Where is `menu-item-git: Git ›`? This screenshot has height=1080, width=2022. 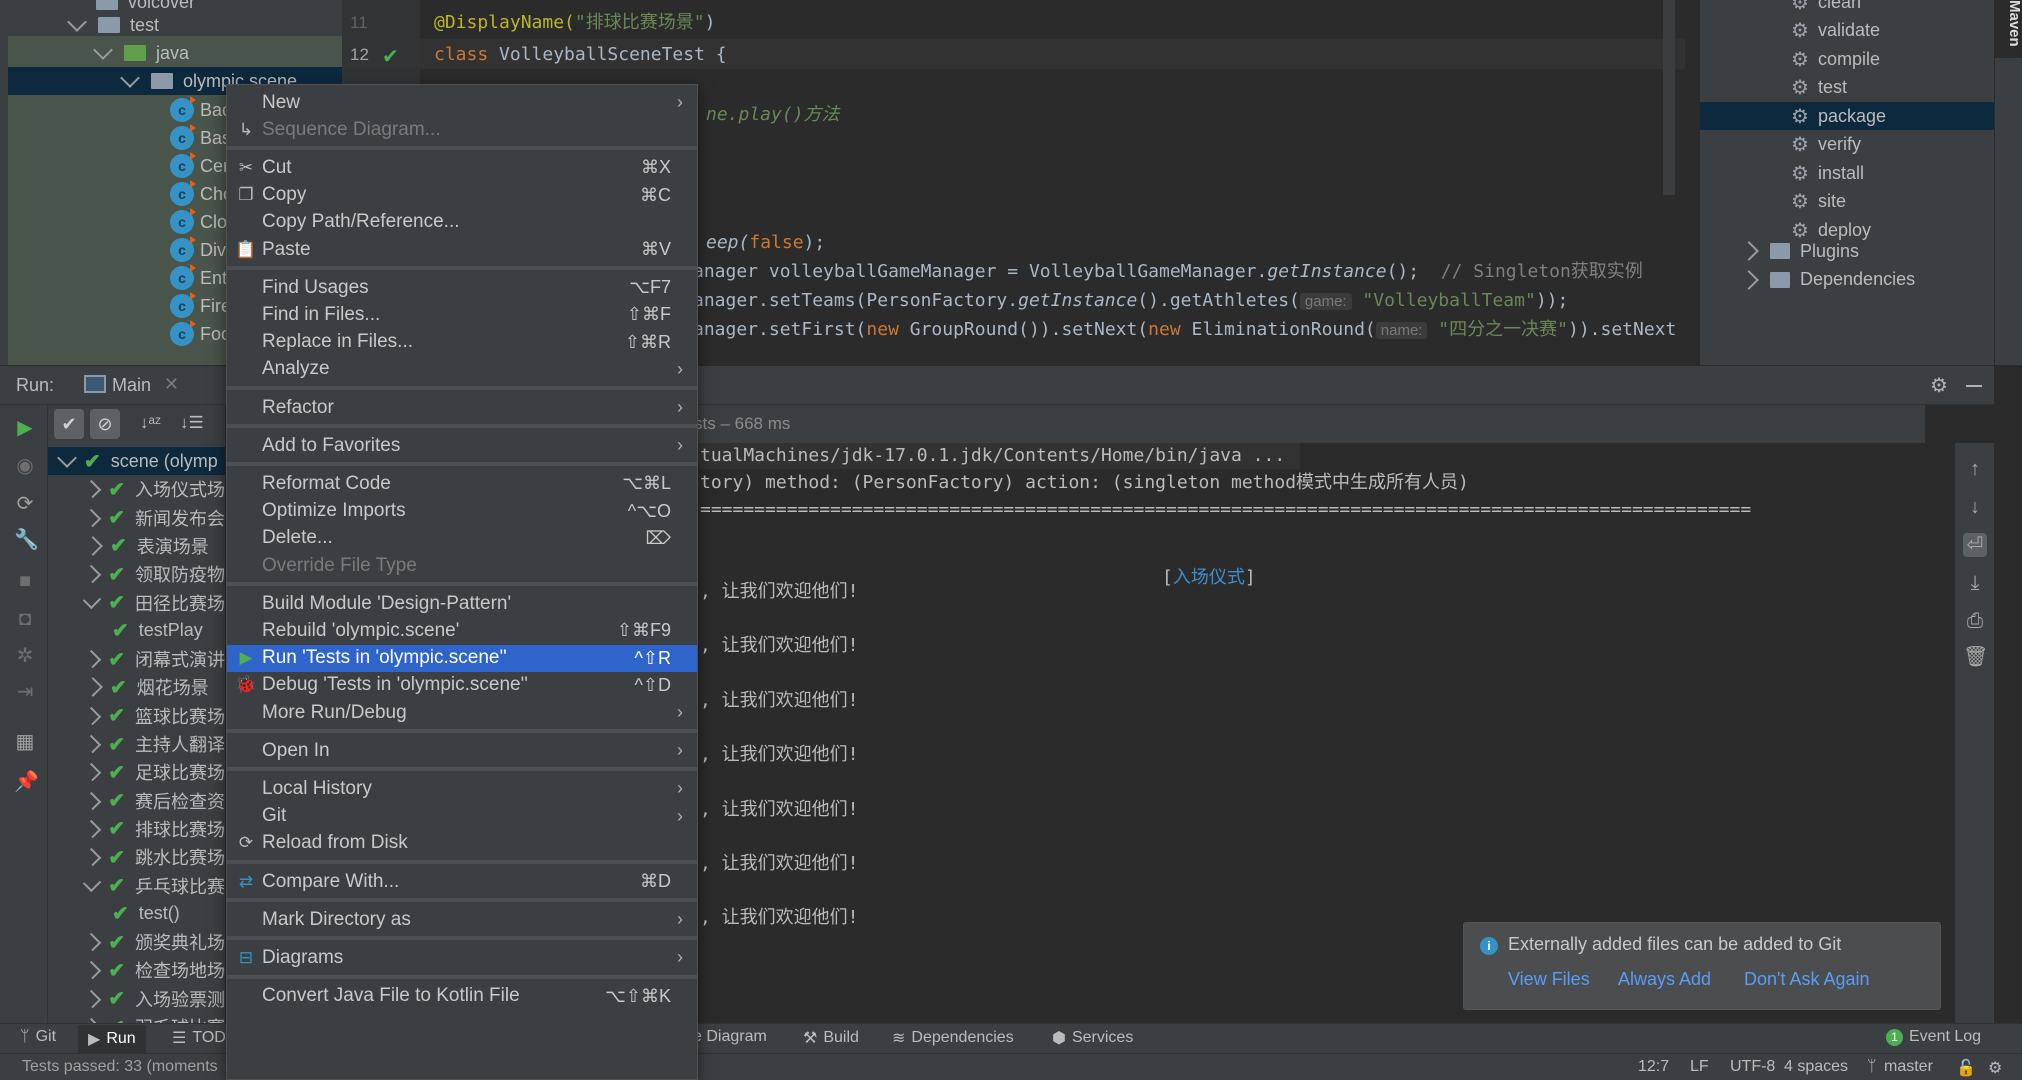
menu-item-git: Git › is located at coordinates (462, 816).